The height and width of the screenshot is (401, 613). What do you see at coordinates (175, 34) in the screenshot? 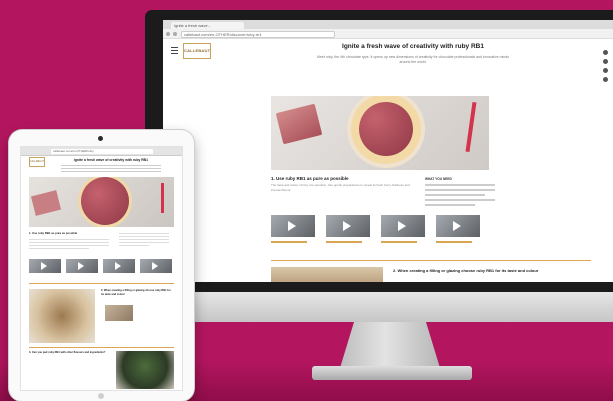
I see `forward-icon` at bounding box center [175, 34].